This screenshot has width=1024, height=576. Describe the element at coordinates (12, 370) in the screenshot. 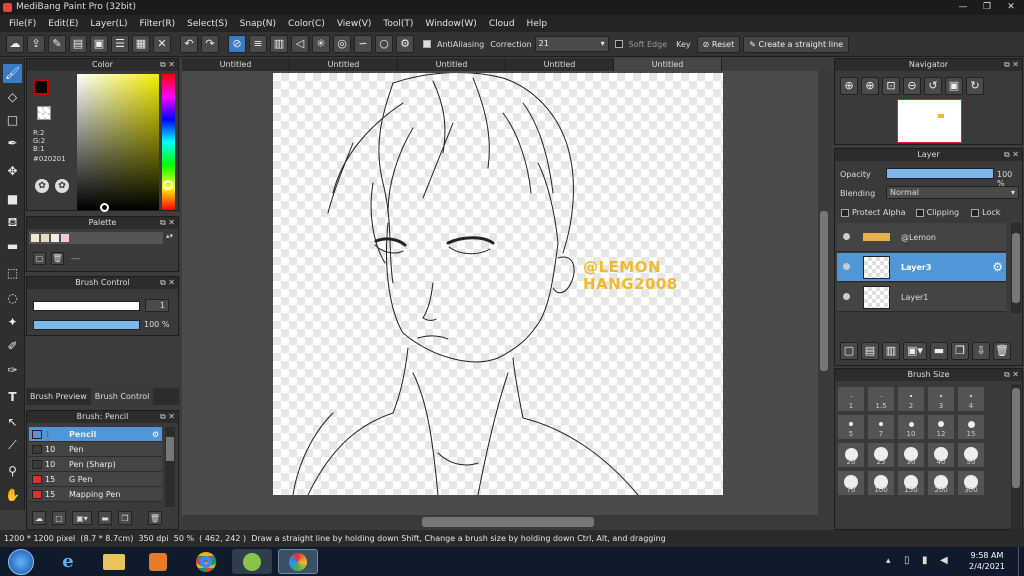

I see `select-eraser-tool-icon: ✑` at that location.